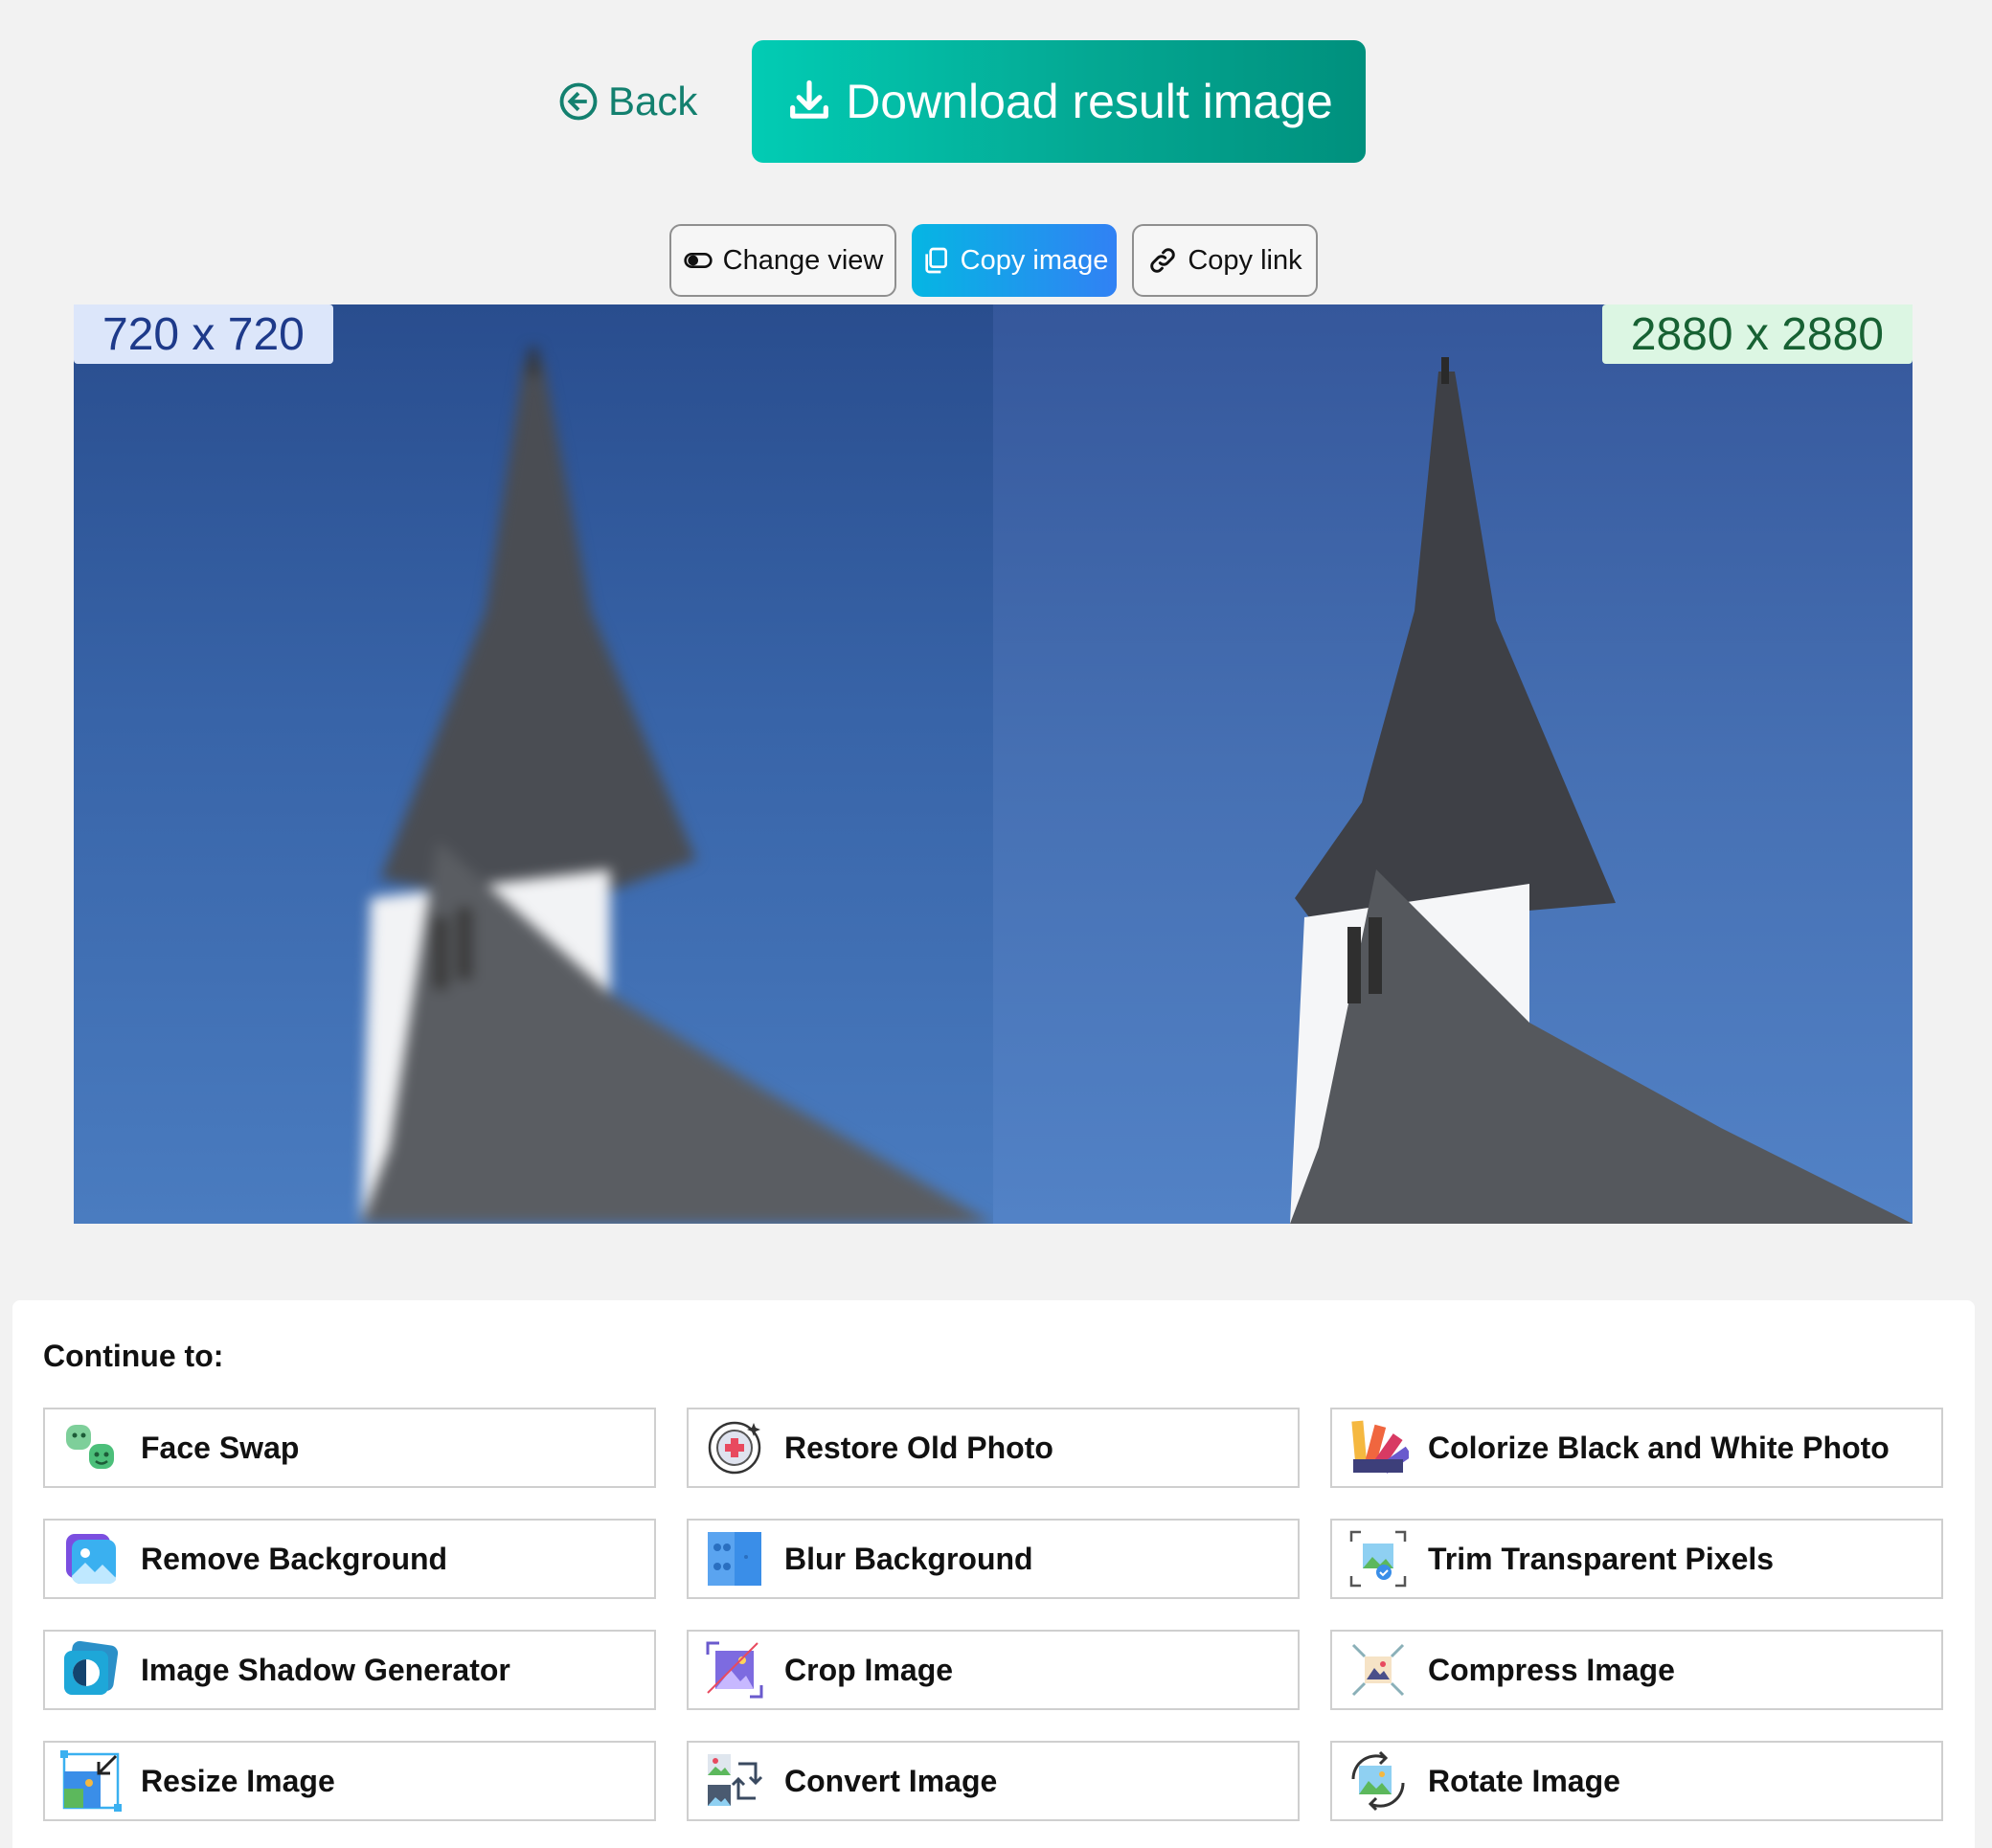  What do you see at coordinates (810, 99) in the screenshot?
I see `download-icon` at bounding box center [810, 99].